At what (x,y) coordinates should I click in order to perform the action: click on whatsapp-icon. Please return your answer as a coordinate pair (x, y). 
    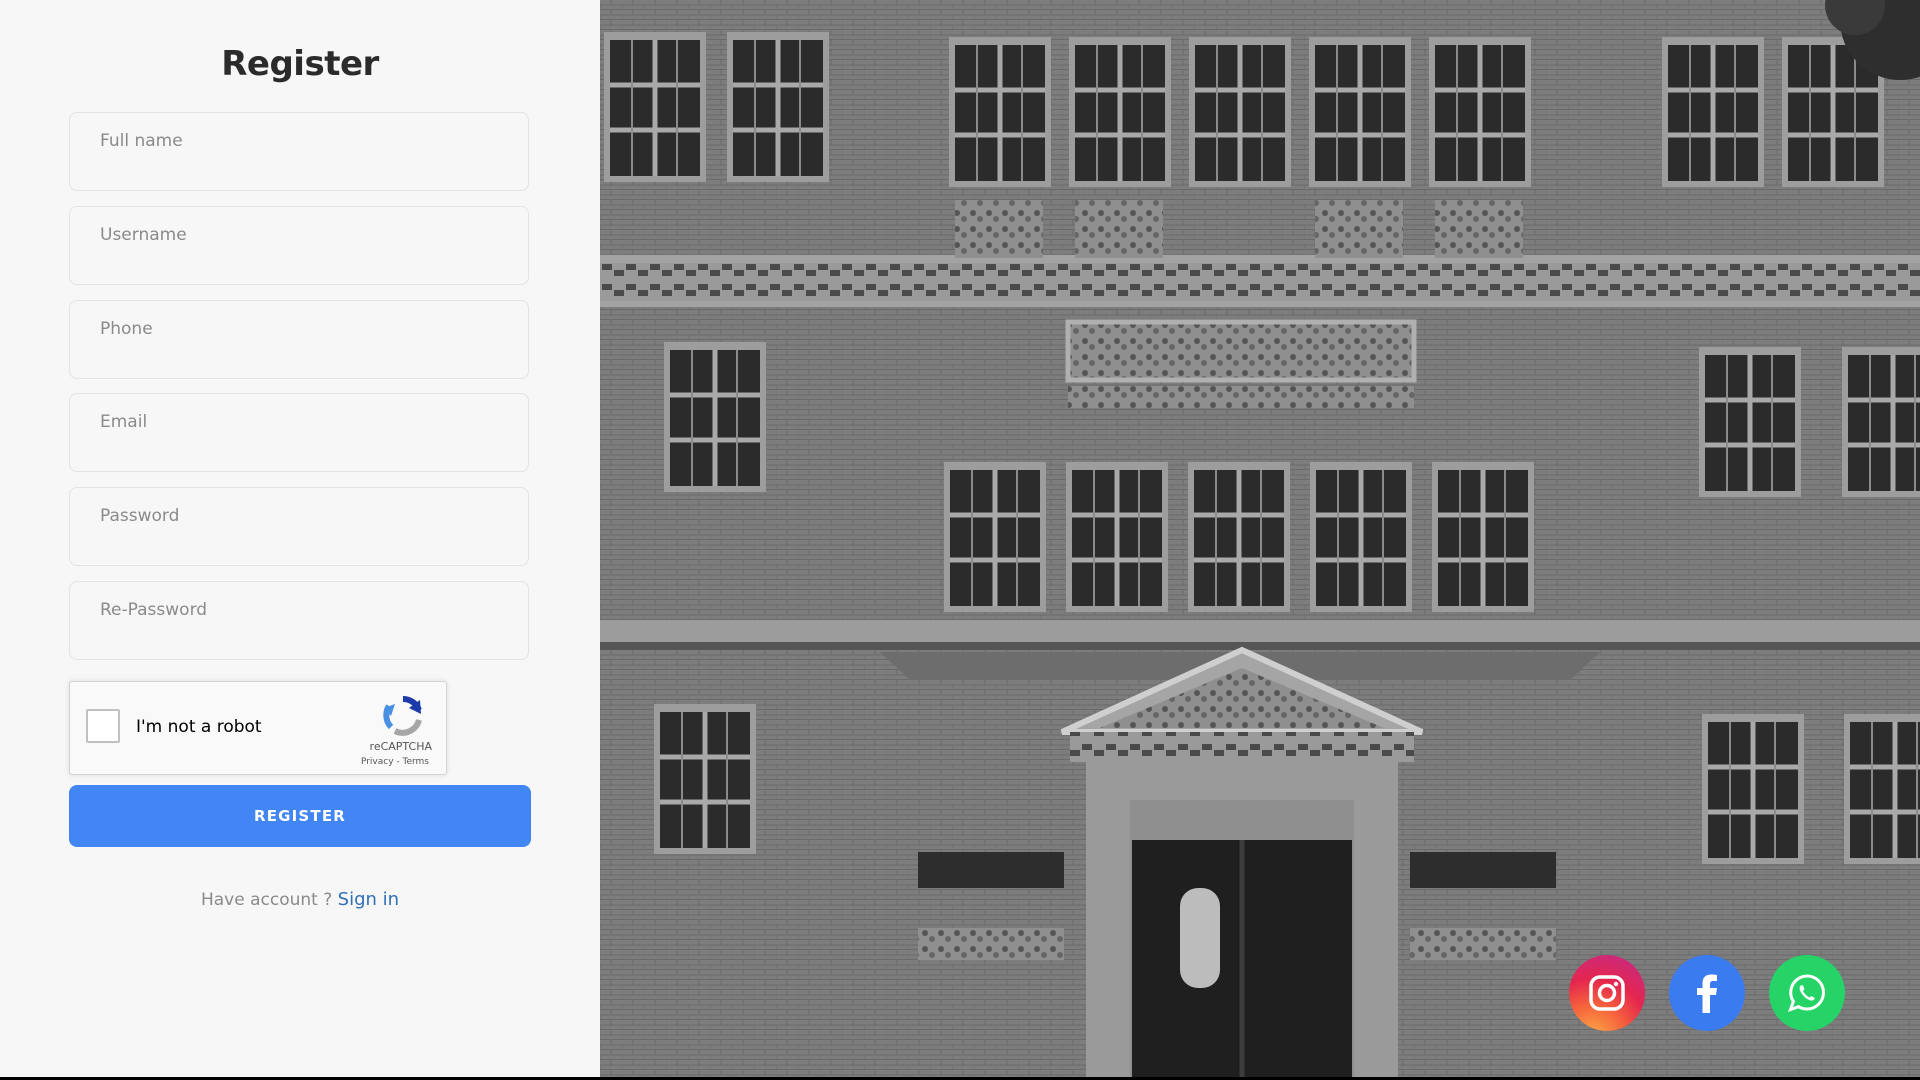
    Looking at the image, I should click on (1806, 993).